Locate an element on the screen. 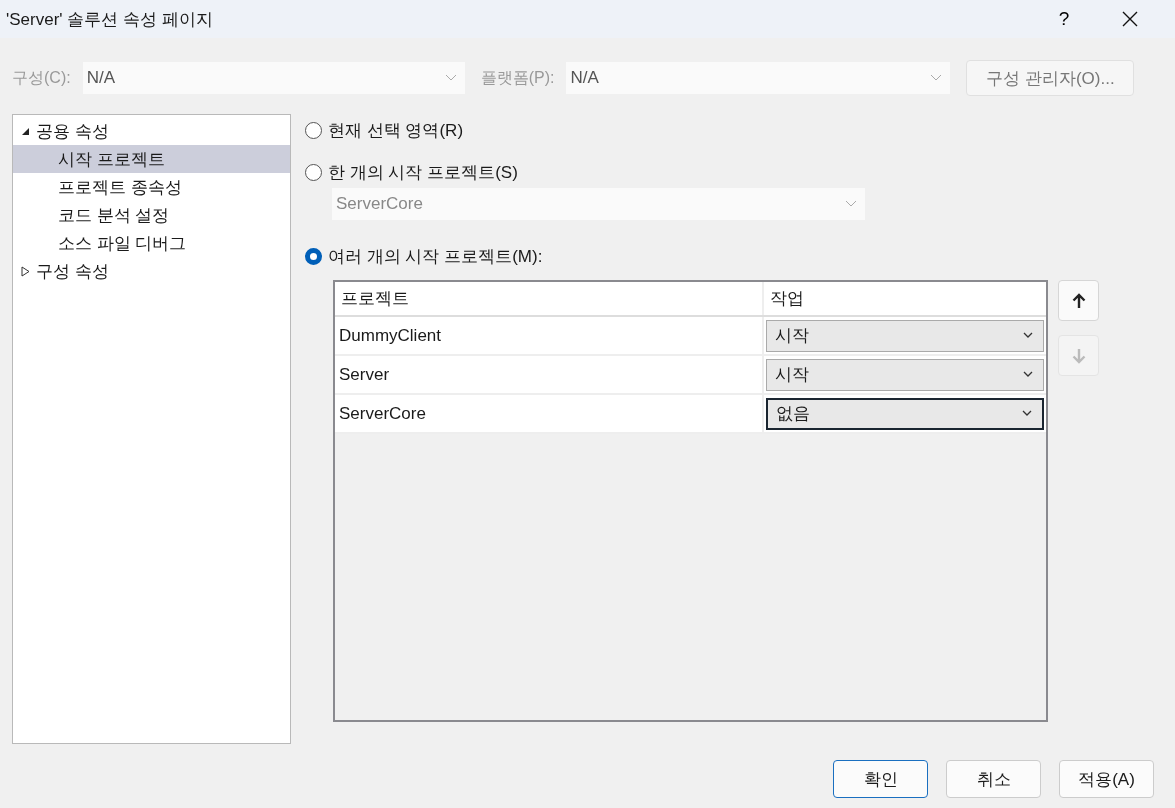 This screenshot has height=808, width=1175. arrow-down-icon is located at coordinates (1078, 355).